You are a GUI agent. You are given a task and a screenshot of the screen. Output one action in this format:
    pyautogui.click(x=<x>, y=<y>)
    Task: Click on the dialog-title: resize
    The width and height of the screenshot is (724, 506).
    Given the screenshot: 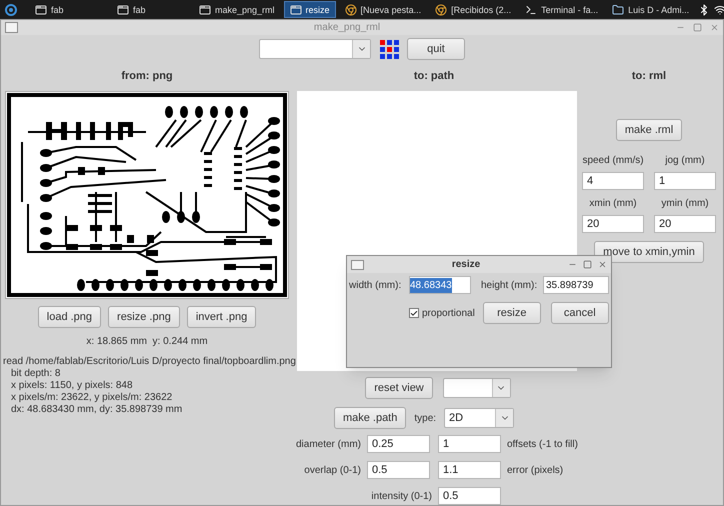 What is the action you would take?
    pyautogui.click(x=466, y=265)
    